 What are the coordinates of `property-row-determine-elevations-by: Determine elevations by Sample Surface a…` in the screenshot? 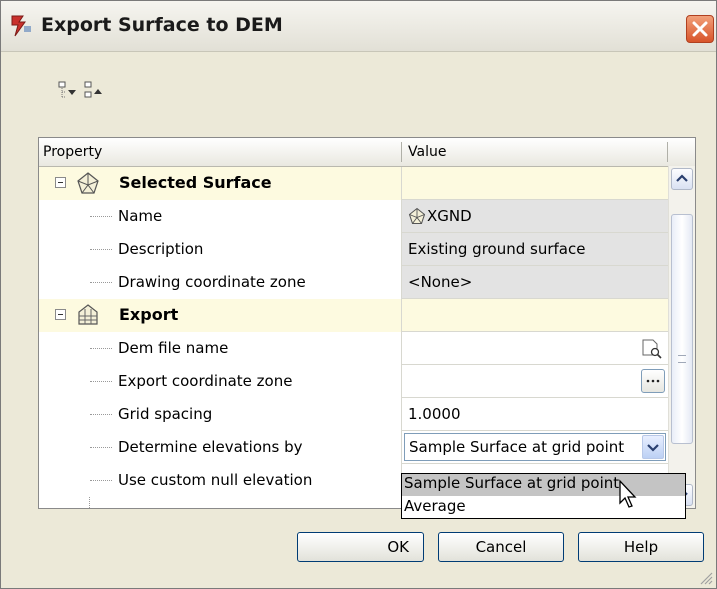 It's located at (353, 447).